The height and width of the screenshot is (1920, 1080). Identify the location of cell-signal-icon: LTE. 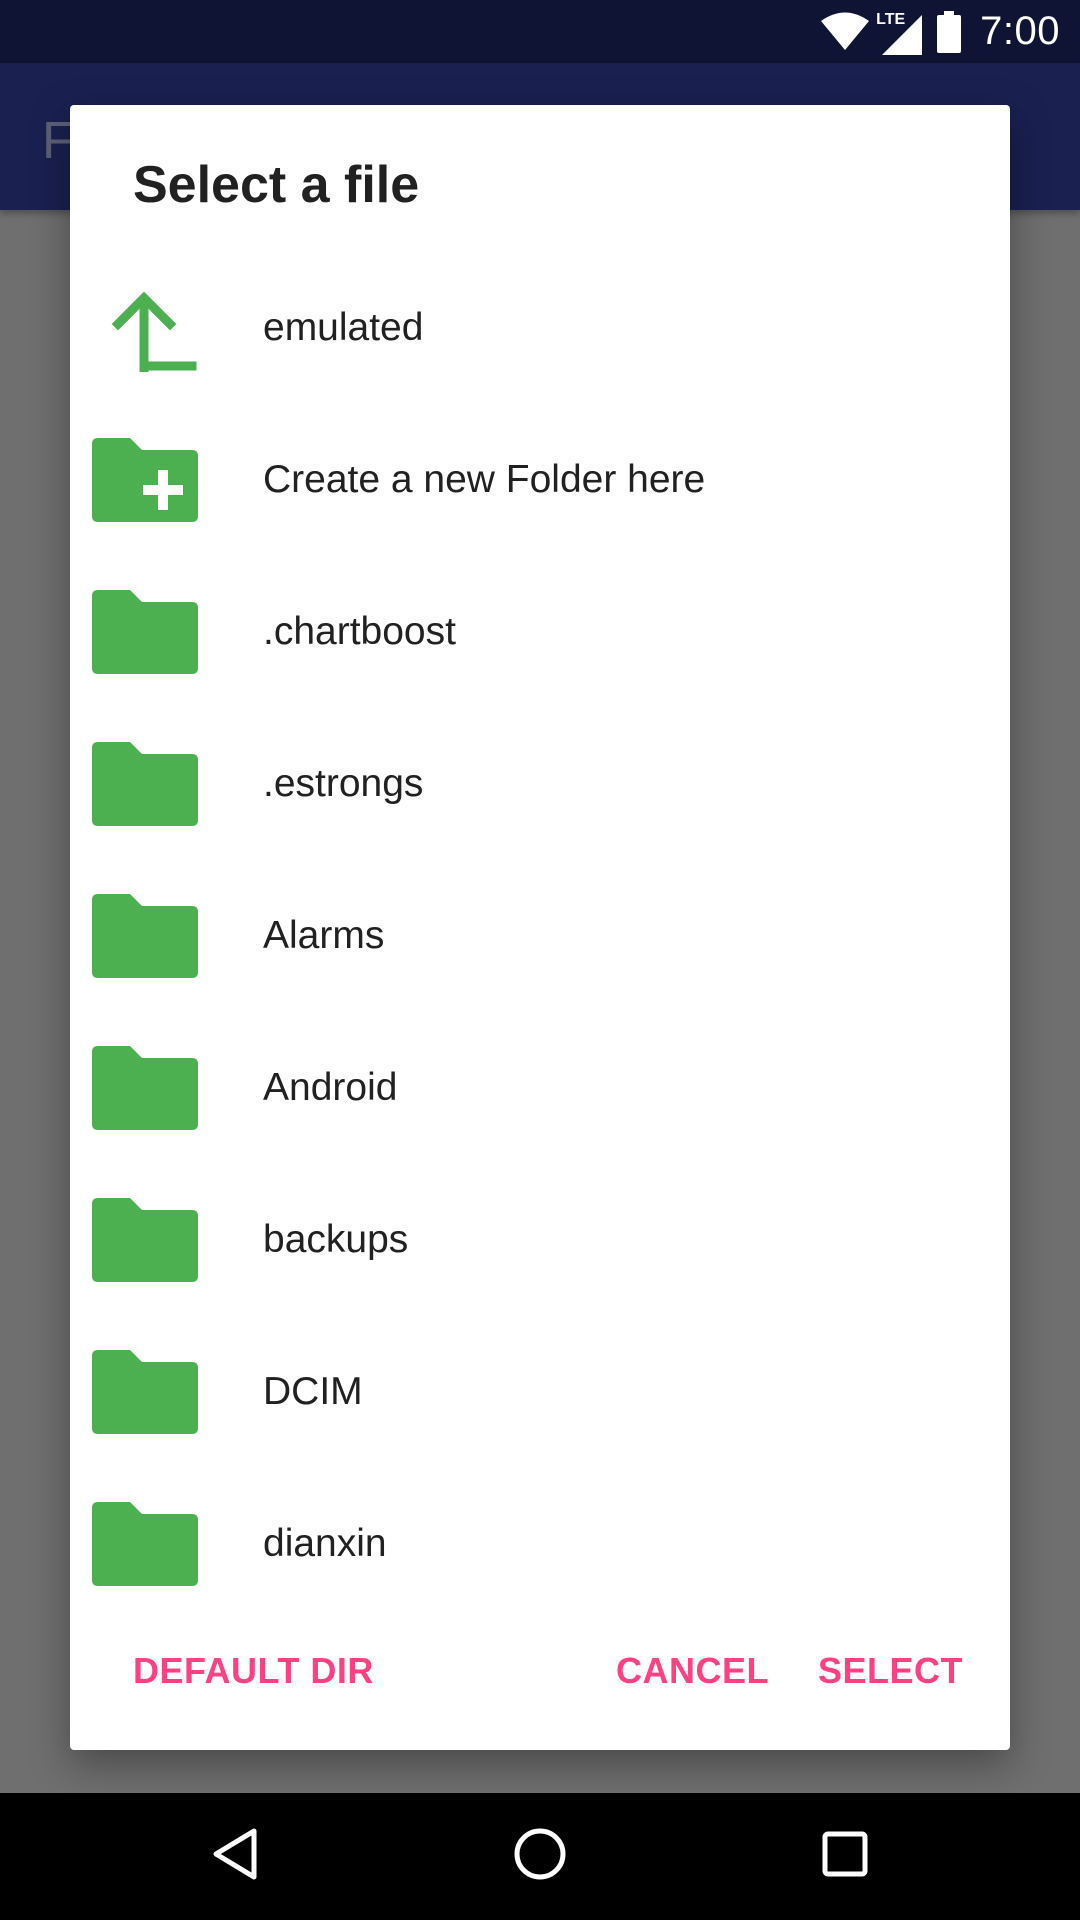
(900, 32).